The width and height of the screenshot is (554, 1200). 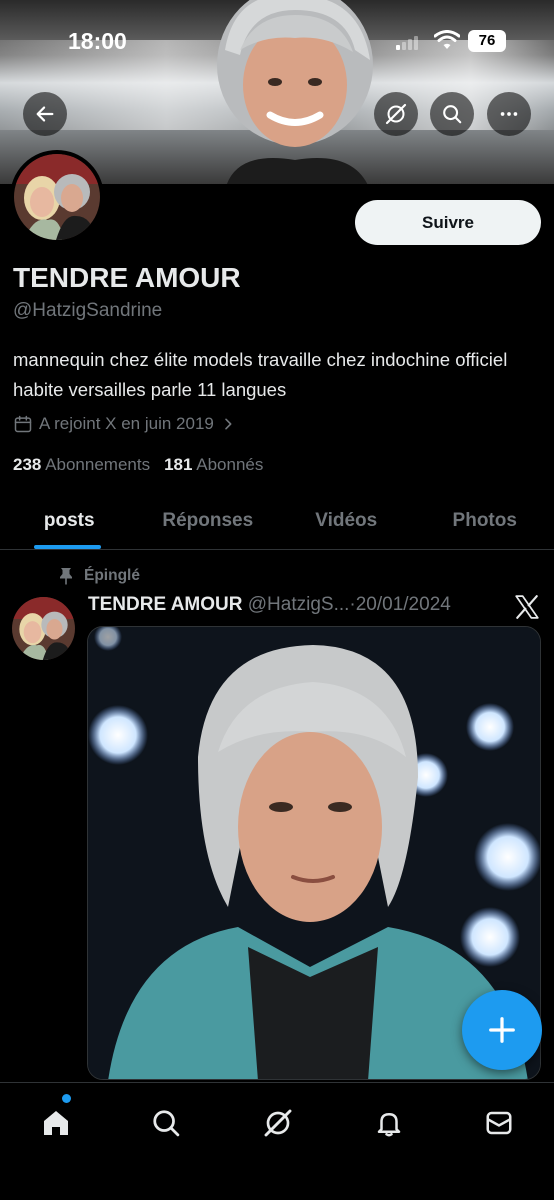 I want to click on bottom-navigation, so click(x=277, y=1141).